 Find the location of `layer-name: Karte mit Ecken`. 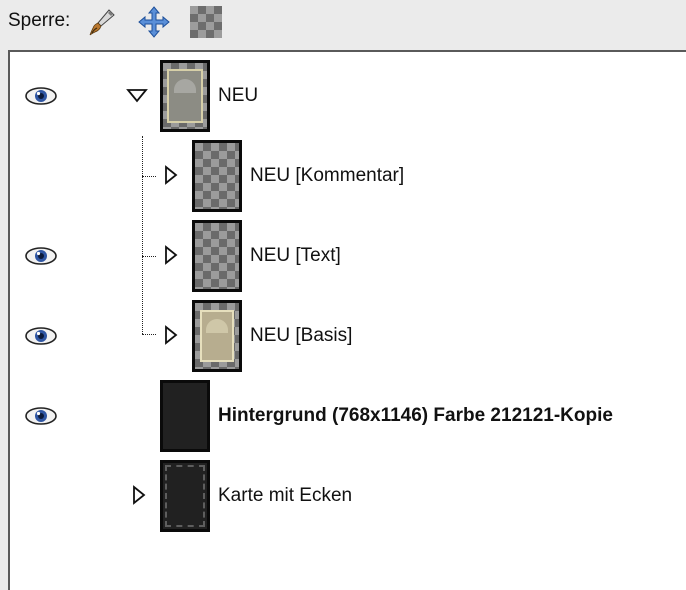

layer-name: Karte mit Ecken is located at coordinates (285, 496).